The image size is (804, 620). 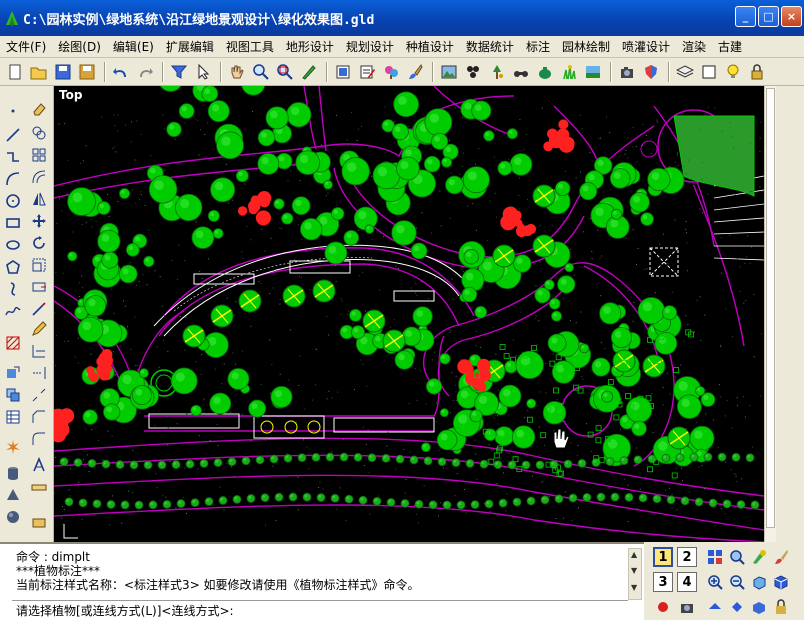 I want to click on menu-render: 渲染, so click(x=694, y=46).